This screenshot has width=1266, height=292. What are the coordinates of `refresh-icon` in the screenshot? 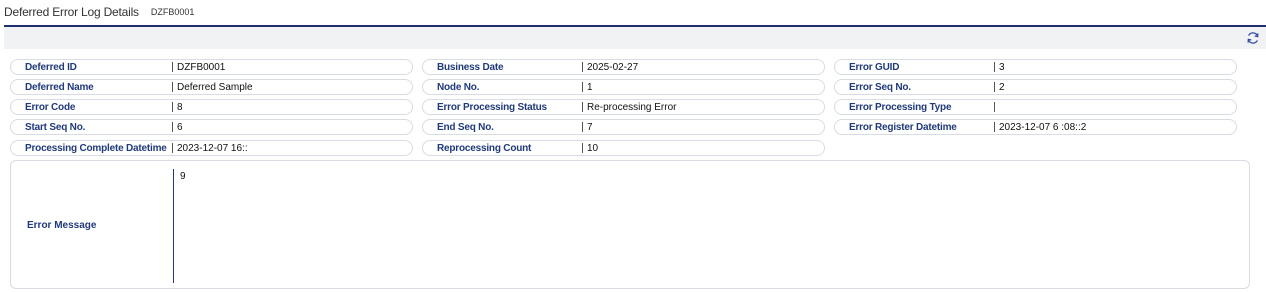 It's located at (1253, 38).